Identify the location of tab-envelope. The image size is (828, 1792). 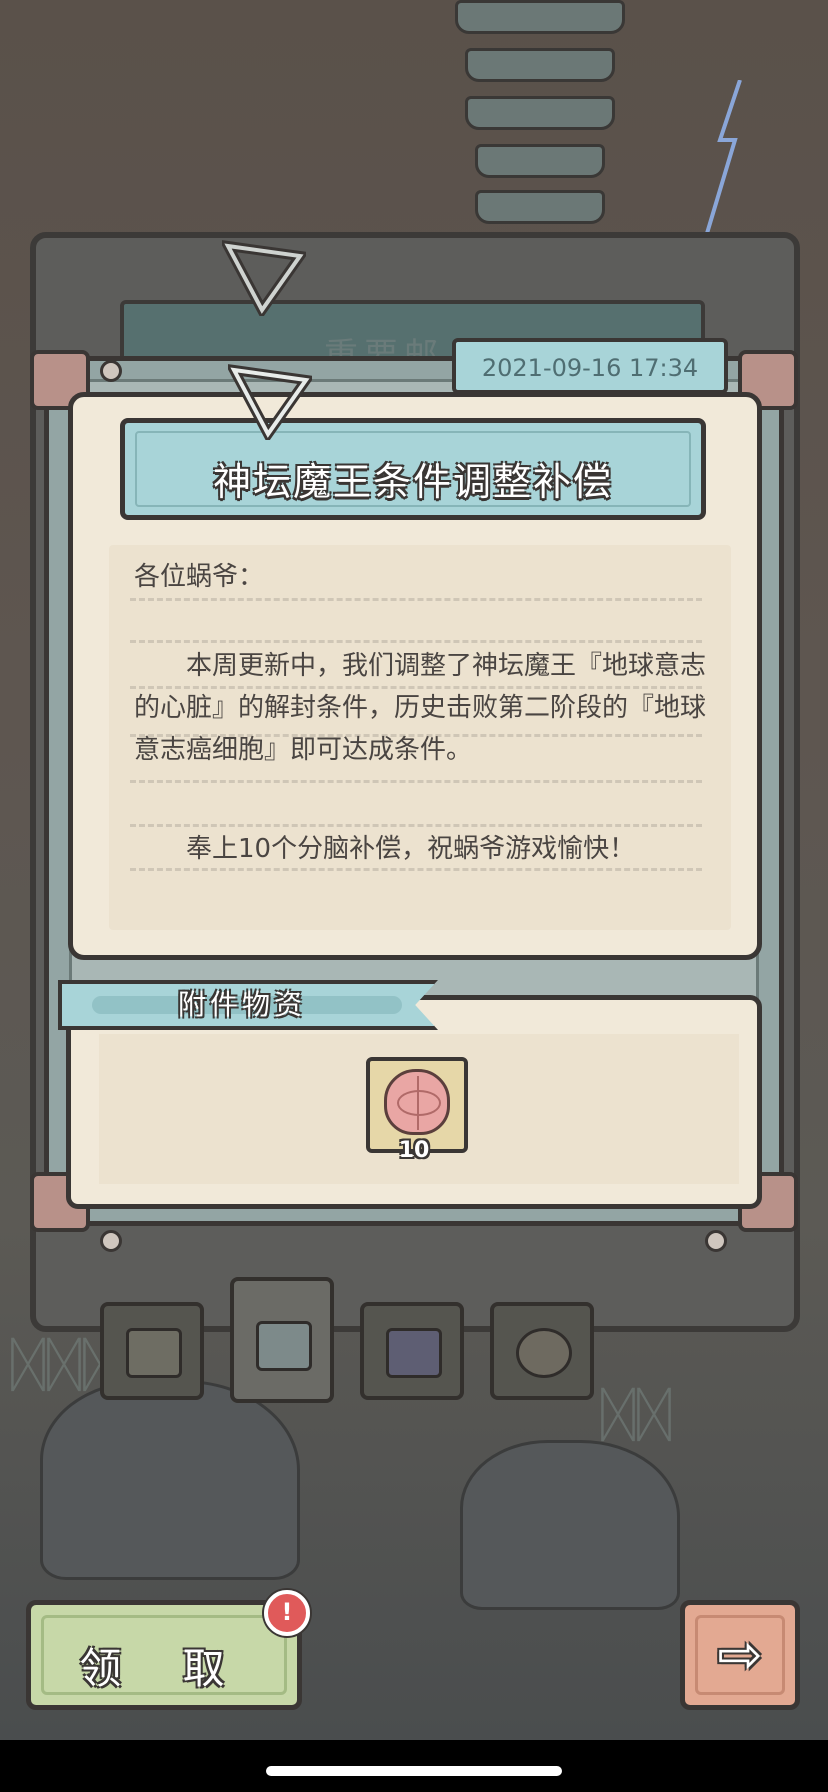
(152, 1351).